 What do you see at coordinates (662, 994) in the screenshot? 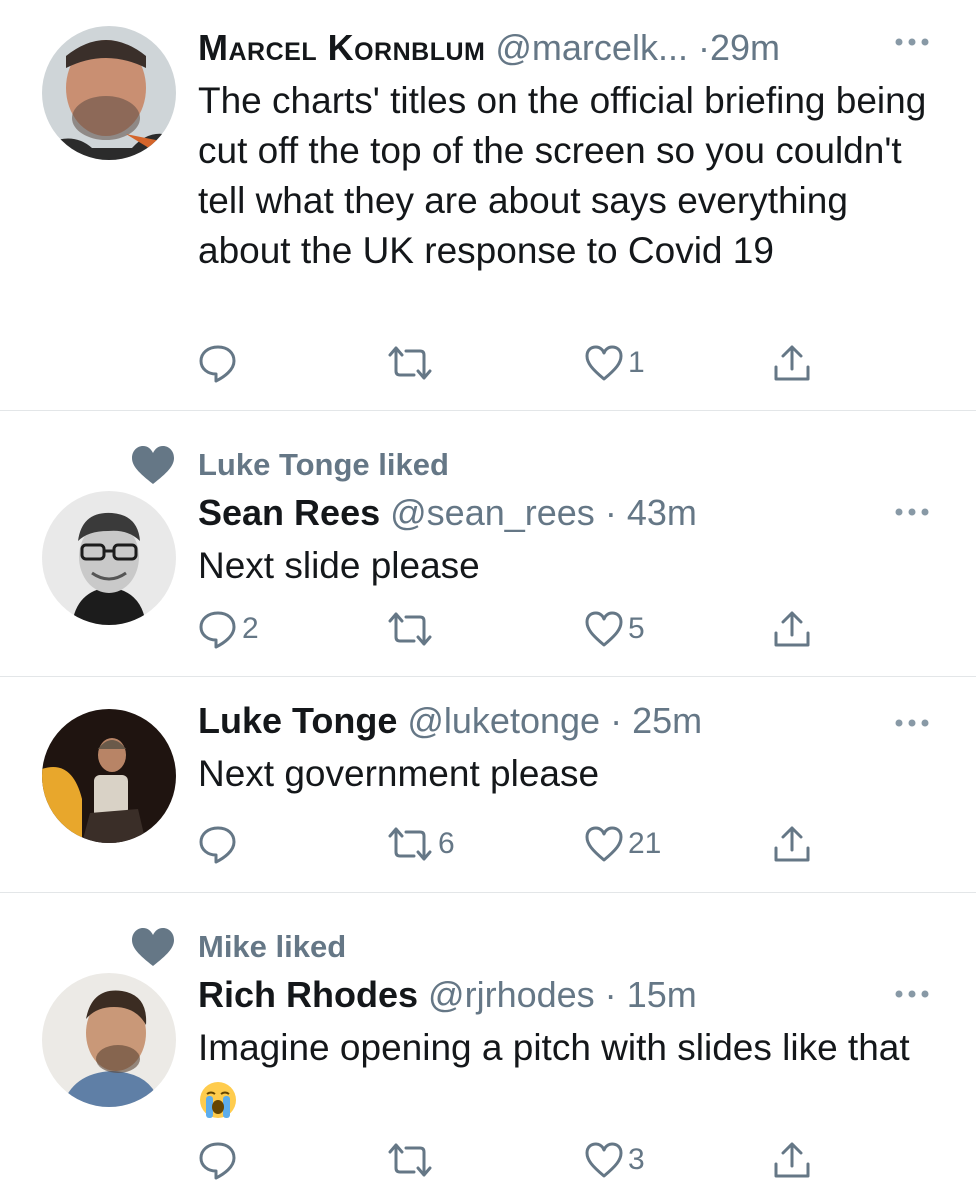
I see `timestamp: 15m` at bounding box center [662, 994].